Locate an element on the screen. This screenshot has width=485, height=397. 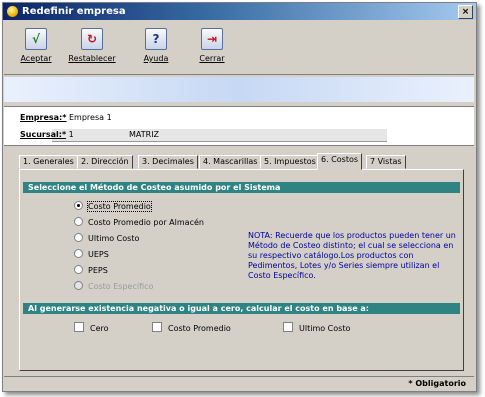
sucursal-label: Sucursal:* is located at coordinates (43, 134).